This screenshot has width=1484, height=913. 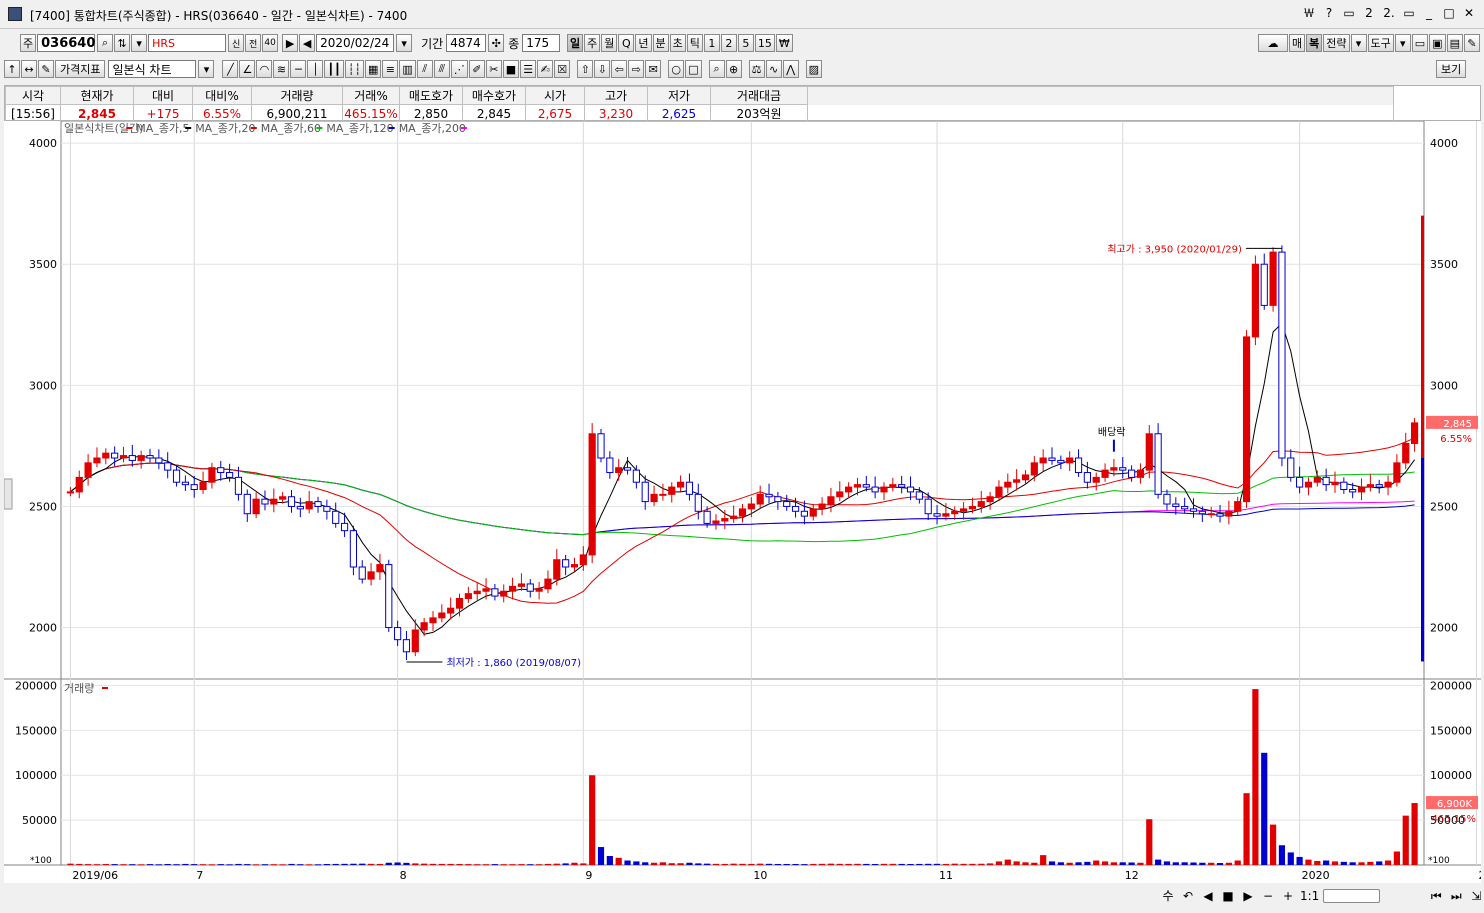 I want to click on zoom-icon: ⌕, so click(x=716, y=69).